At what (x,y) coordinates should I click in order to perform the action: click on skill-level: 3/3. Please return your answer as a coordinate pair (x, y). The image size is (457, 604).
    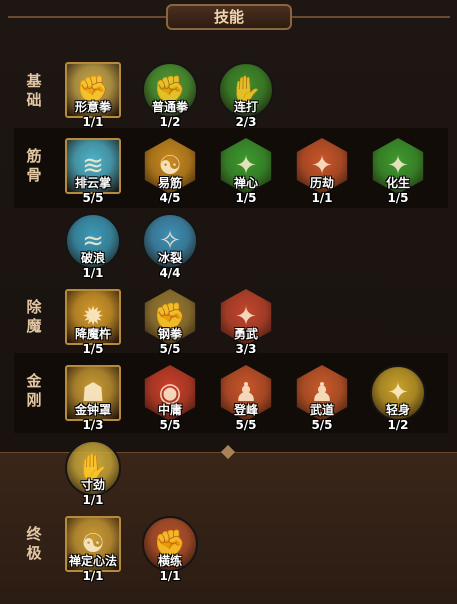
    Looking at the image, I should click on (246, 349).